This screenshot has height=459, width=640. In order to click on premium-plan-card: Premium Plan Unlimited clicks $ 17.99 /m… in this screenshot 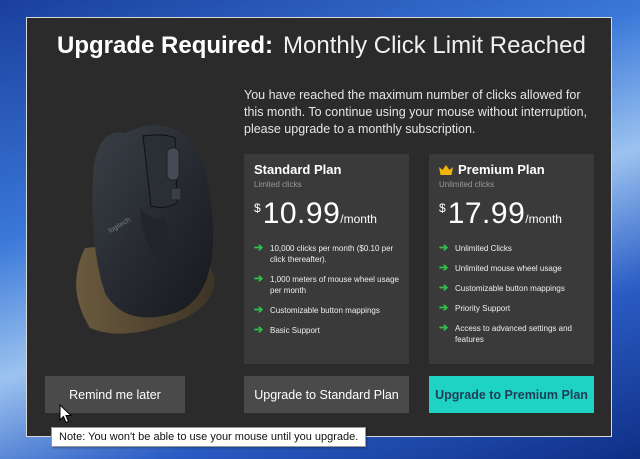, I will do `click(511, 259)`.